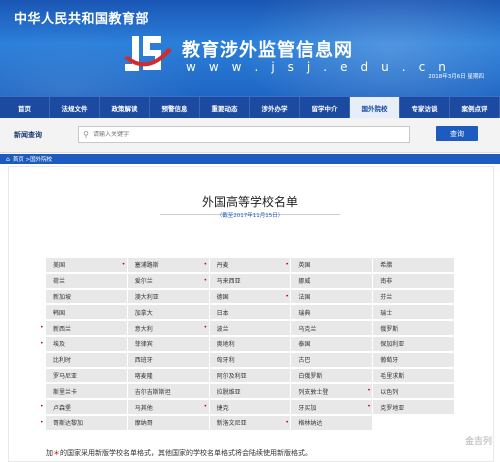 This screenshot has width=500, height=462. I want to click on country-item: • 丹麦, so click(247, 265).